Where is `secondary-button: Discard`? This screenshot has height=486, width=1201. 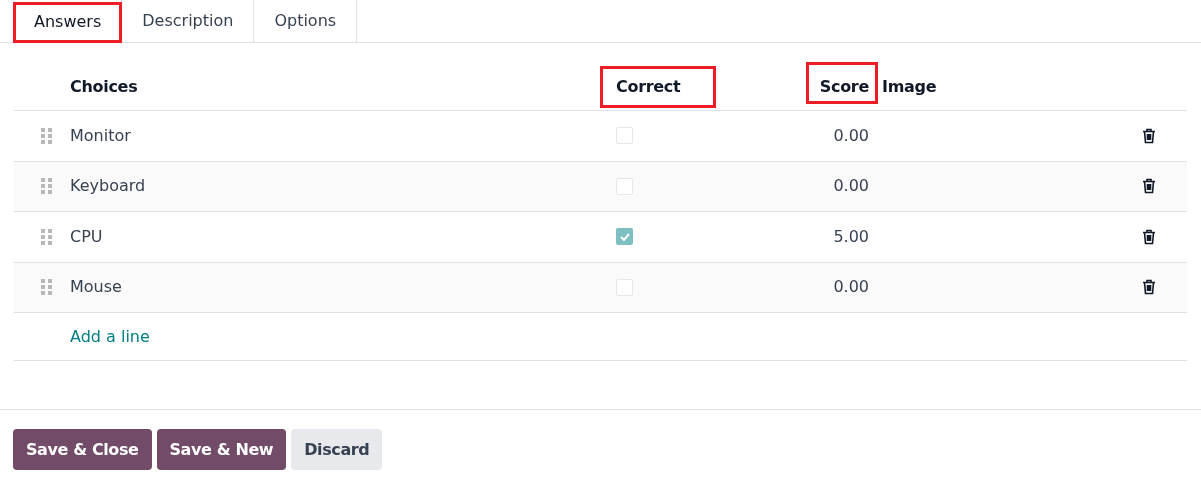
secondary-button: Discard is located at coordinates (337, 449).